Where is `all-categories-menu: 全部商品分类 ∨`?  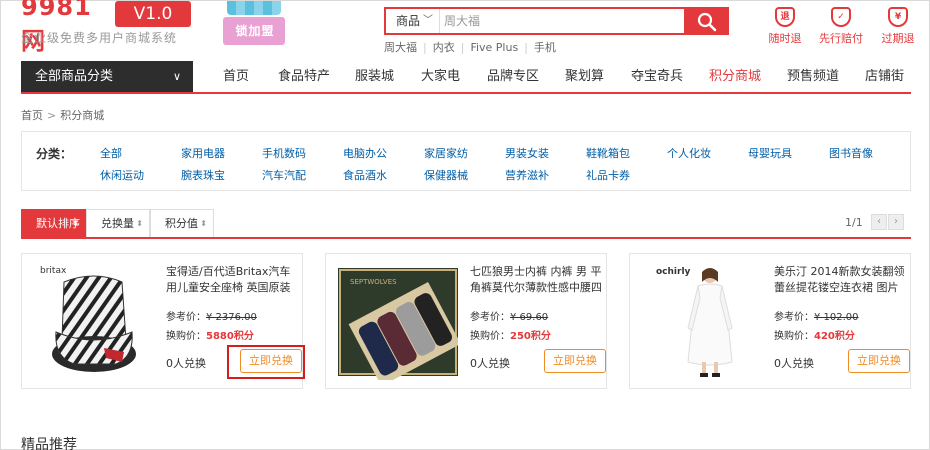
all-categories-menu: 全部商品分类 ∨ is located at coordinates (107, 76).